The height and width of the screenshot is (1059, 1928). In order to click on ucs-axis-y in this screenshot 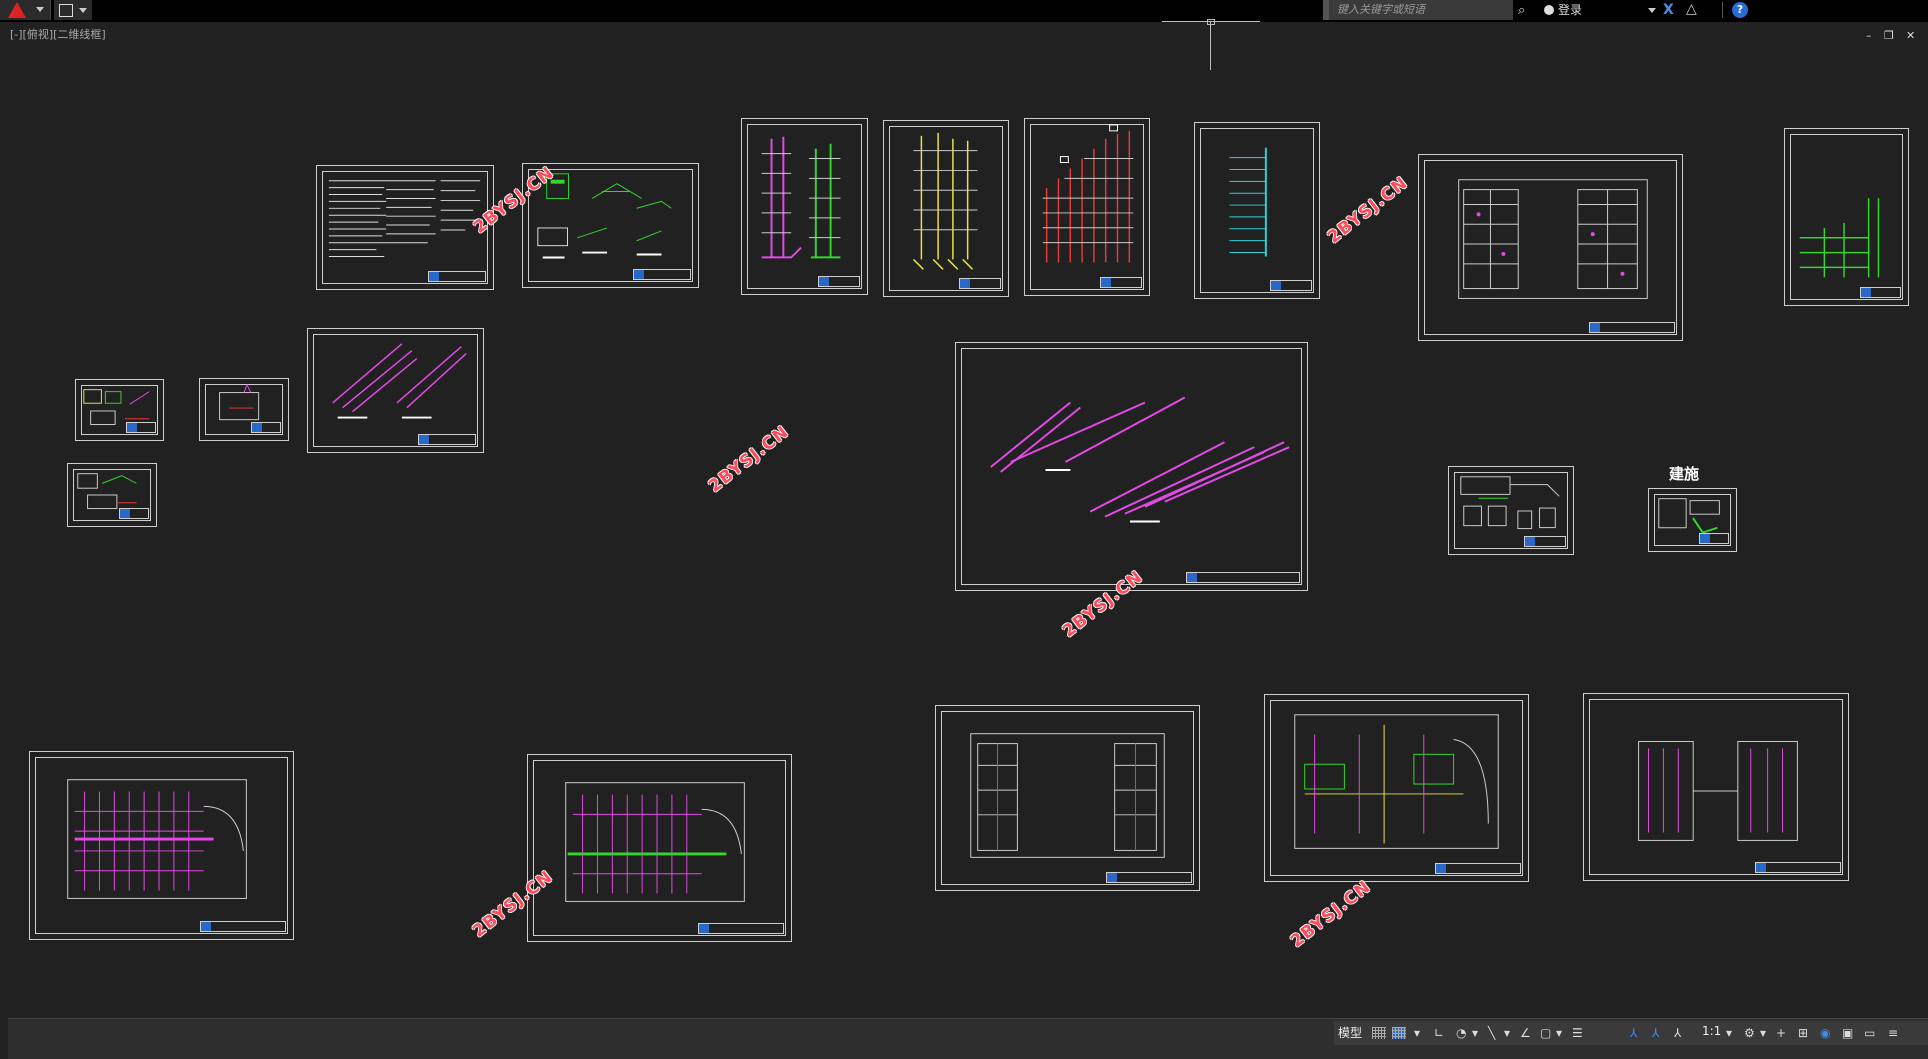, I will do `click(1210, 45)`.